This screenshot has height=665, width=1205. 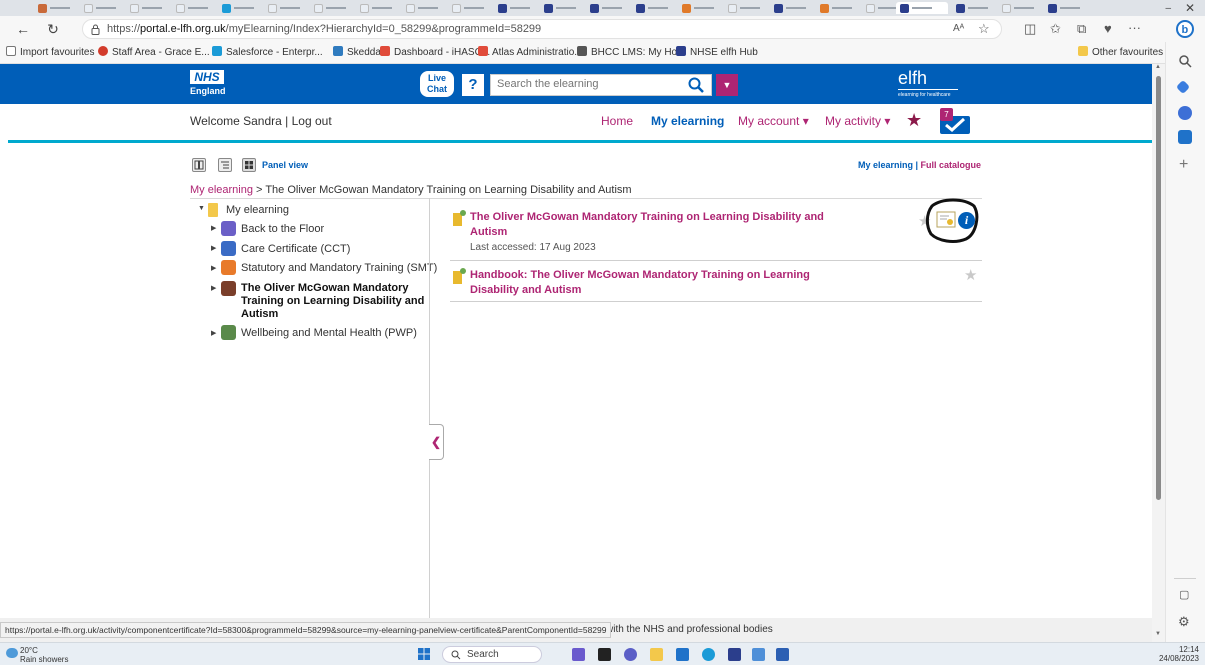 What do you see at coordinates (885, 165) in the screenshot?
I see `my-elearning-link: My elearning` at bounding box center [885, 165].